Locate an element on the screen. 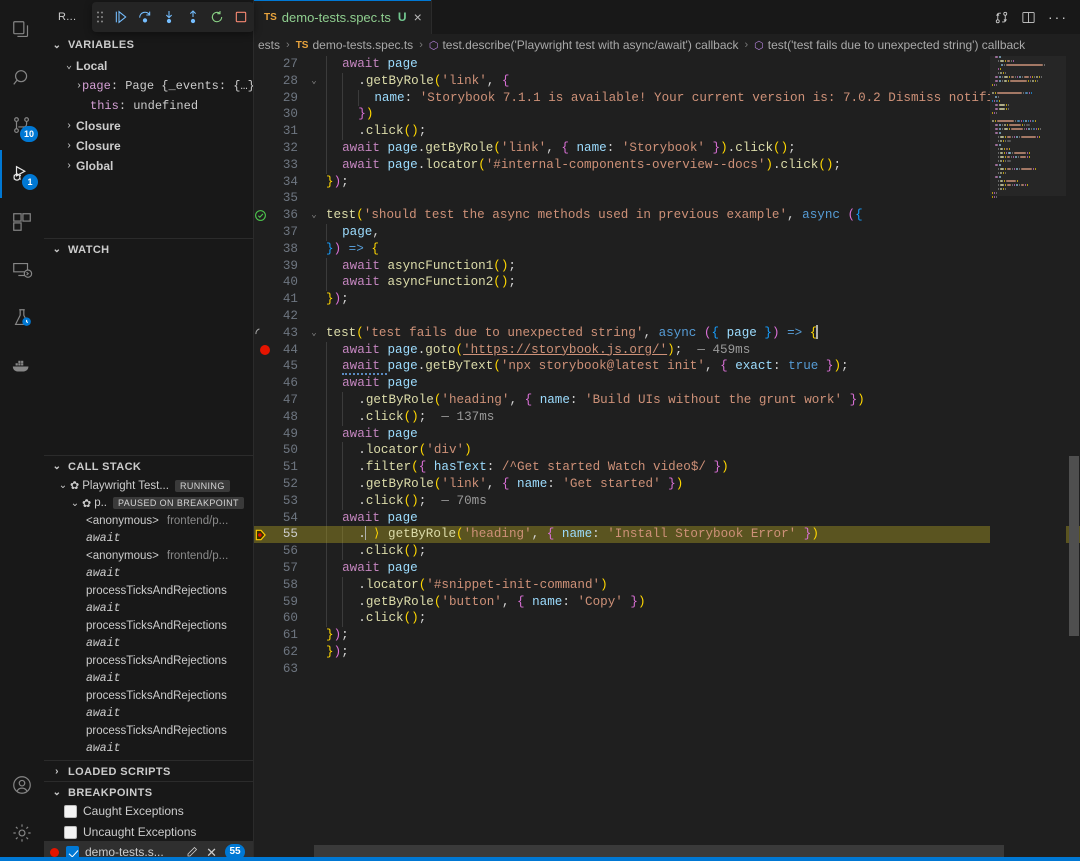  step-into-button is located at coordinates (168, 17).